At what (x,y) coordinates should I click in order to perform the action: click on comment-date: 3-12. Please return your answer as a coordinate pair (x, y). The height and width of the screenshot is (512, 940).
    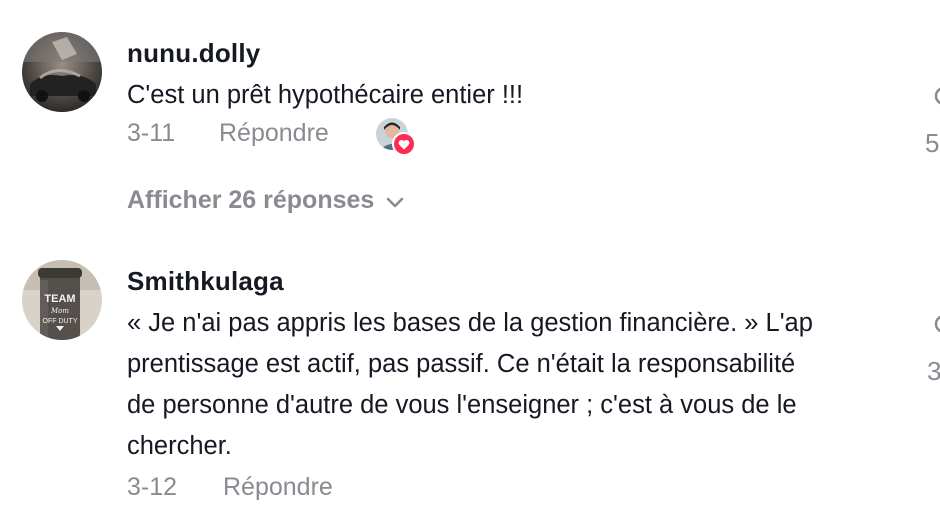
    Looking at the image, I should click on (152, 487).